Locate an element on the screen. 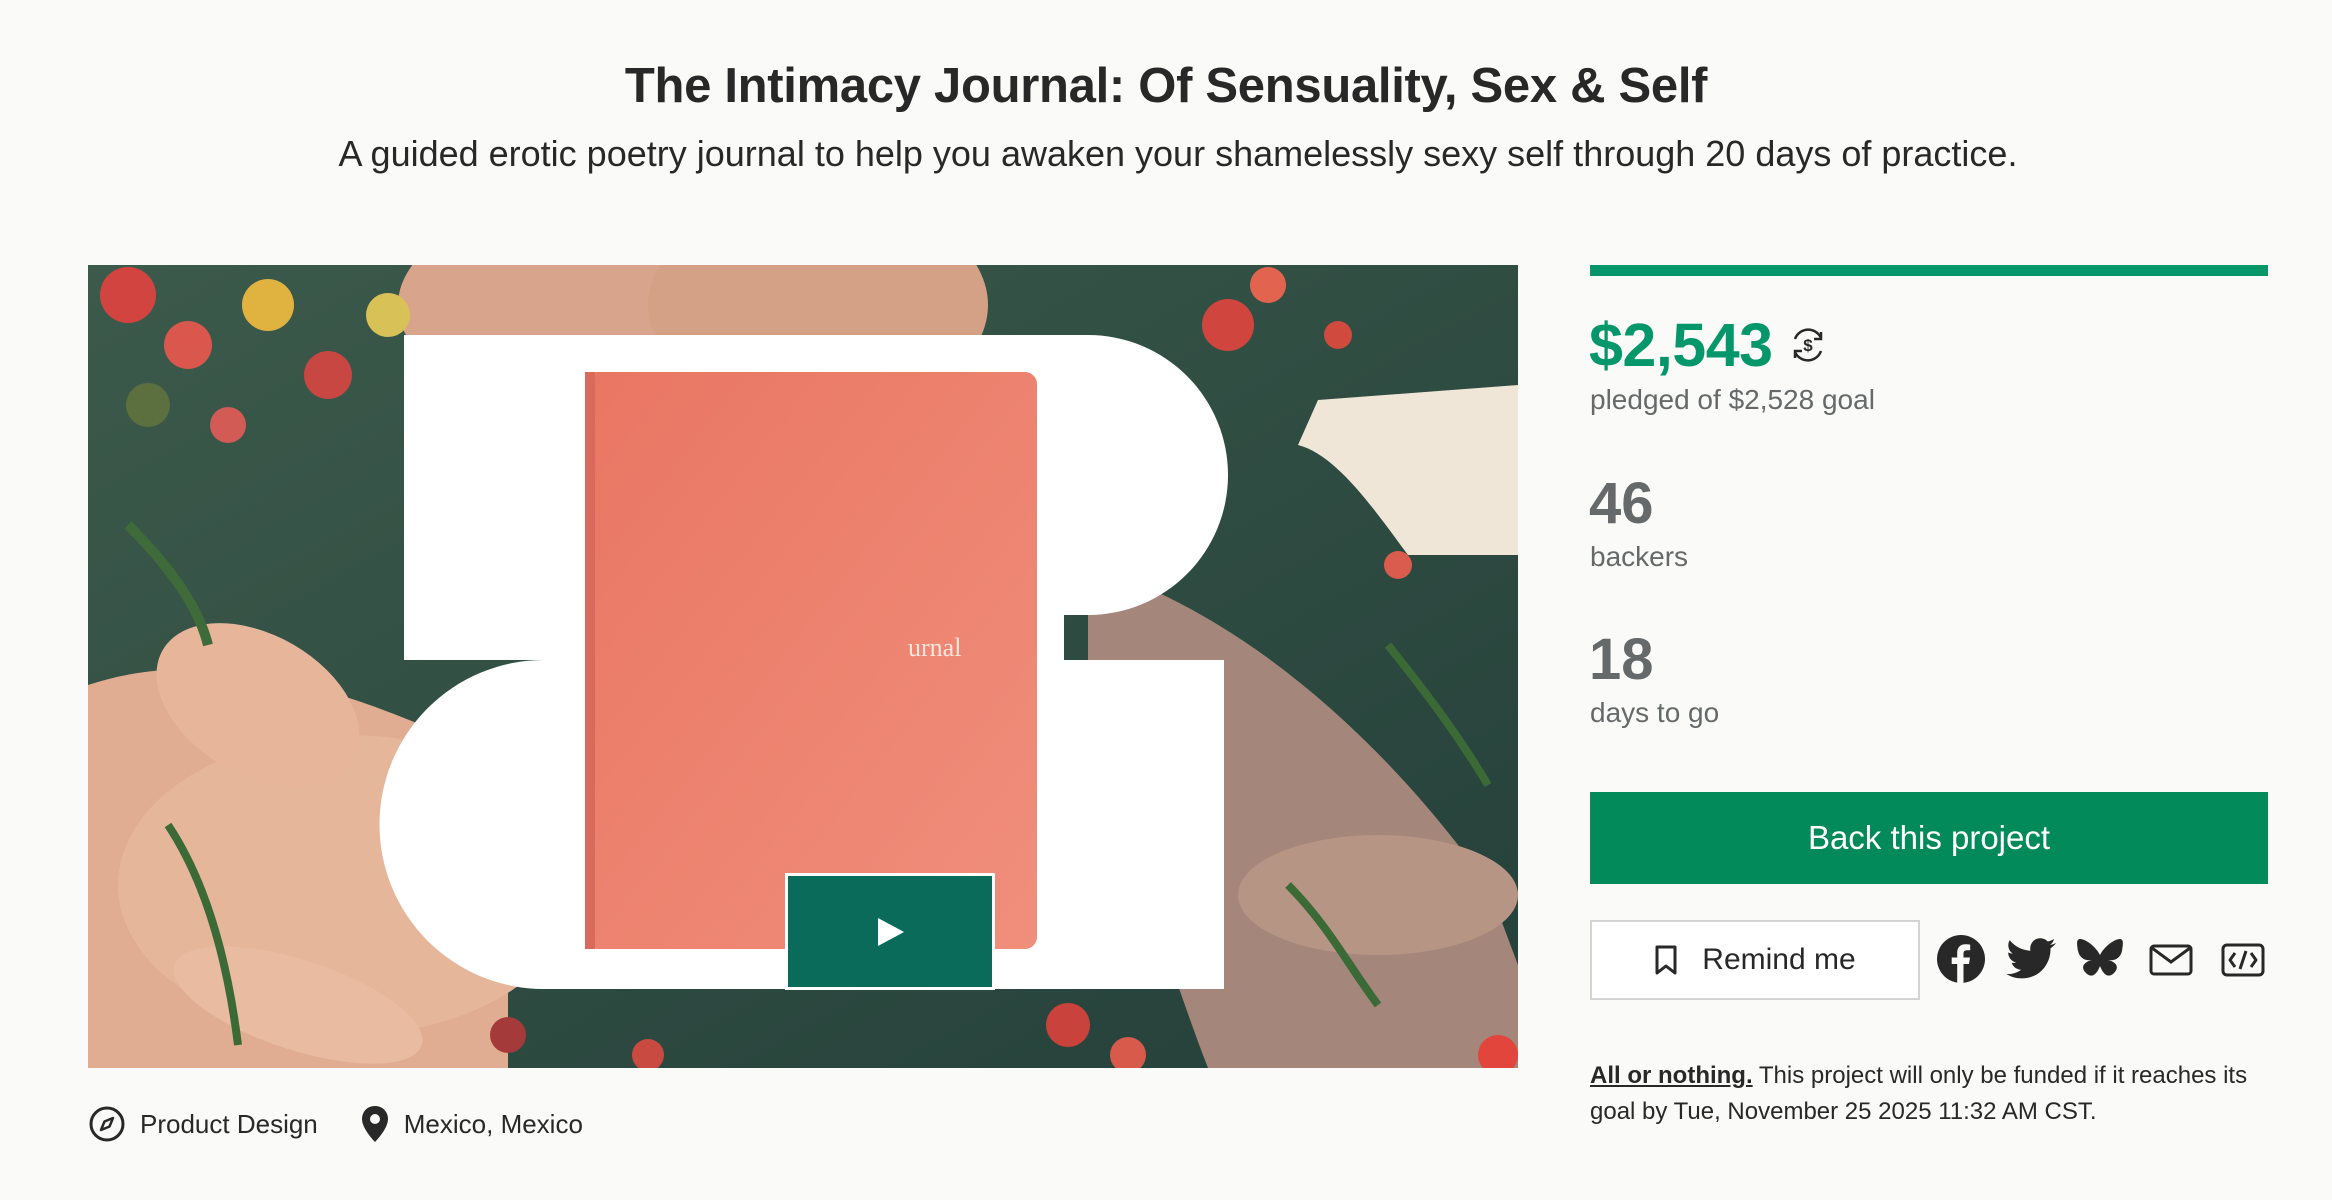 Image resolution: width=2332 pixels, height=1200 pixels. all-or-nothing-link: All or nothing. is located at coordinates (1671, 1075).